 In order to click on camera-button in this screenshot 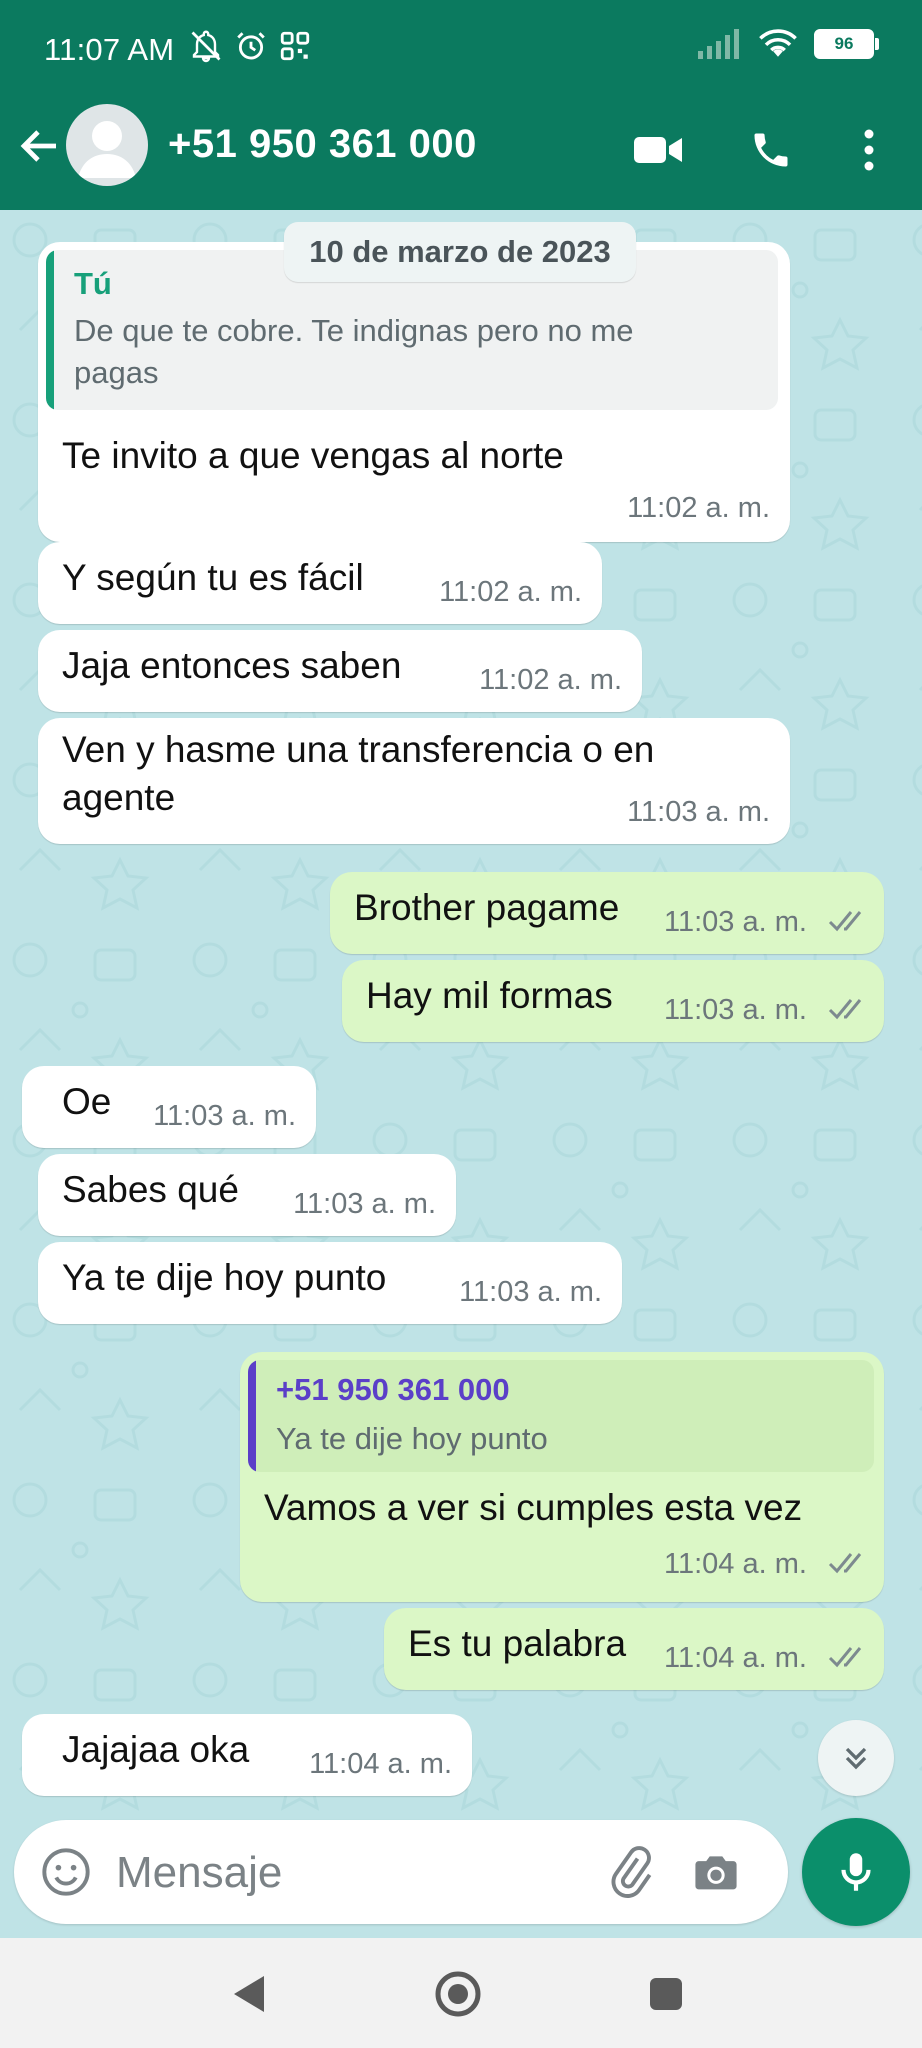, I will do `click(716, 1872)`.